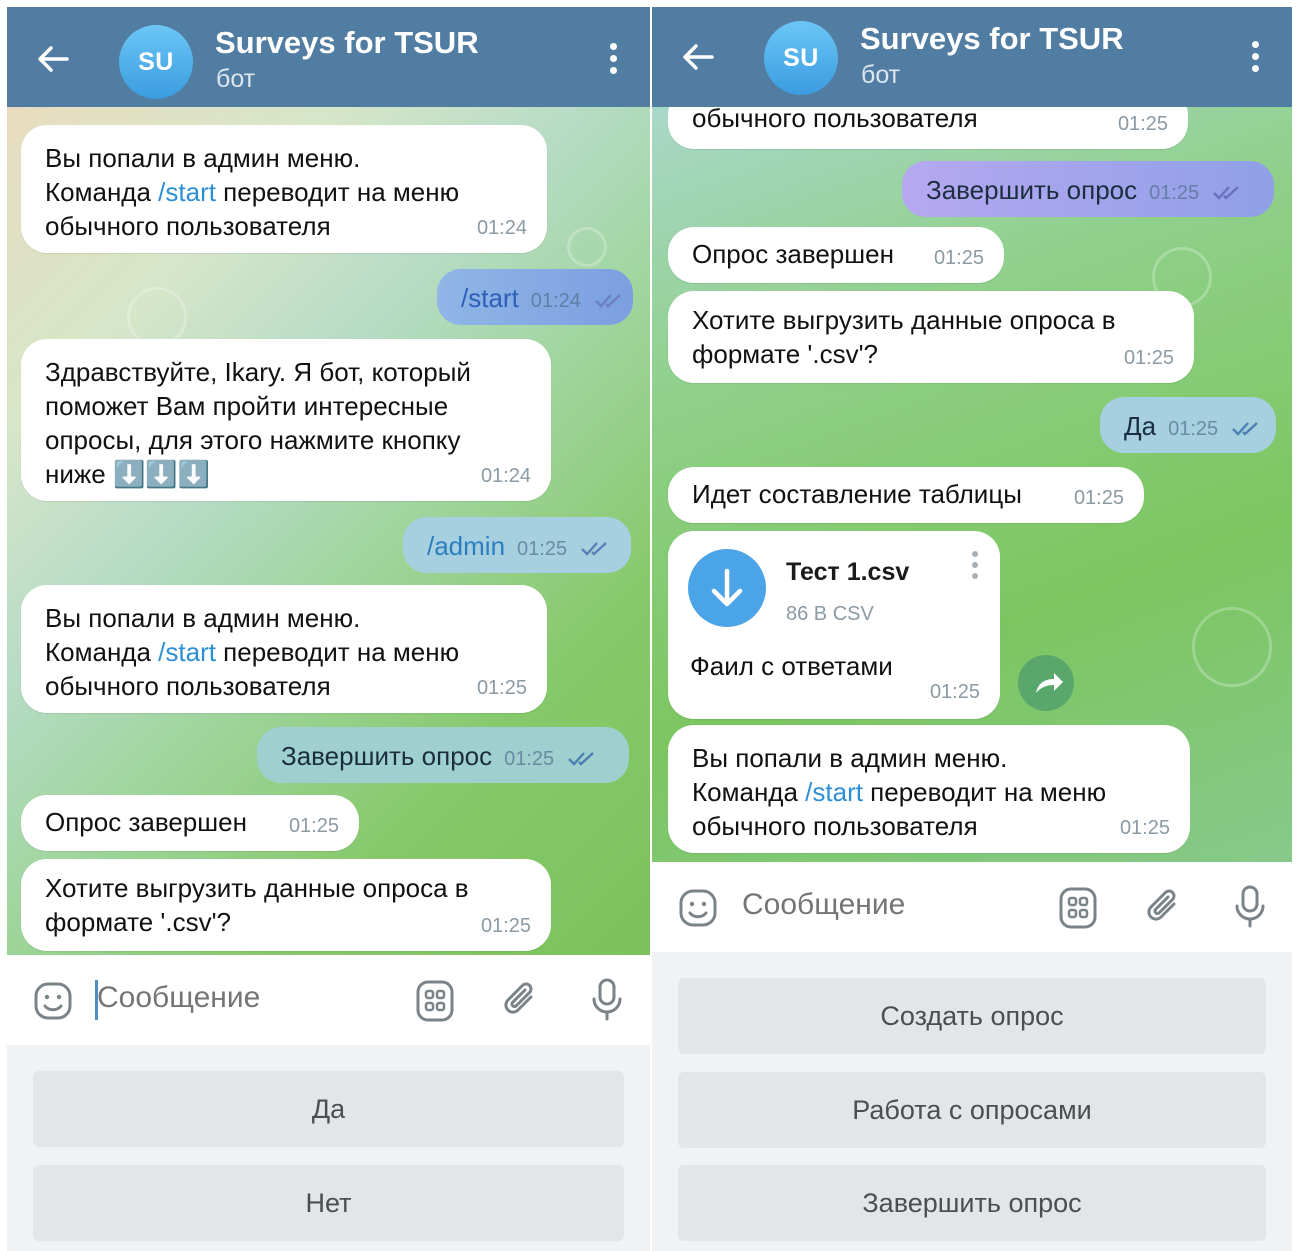  Describe the element at coordinates (258, 372) in the screenshot. I see `message-text: Здравствуйте, Ikary. Я бот, который` at that location.